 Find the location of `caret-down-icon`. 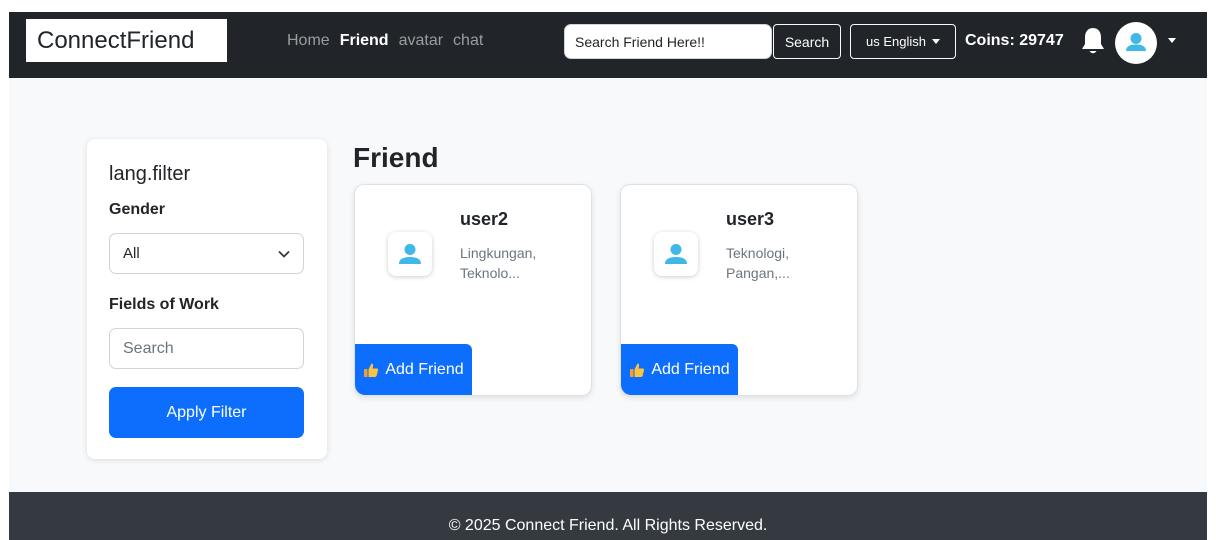

caret-down-icon is located at coordinates (935, 41).